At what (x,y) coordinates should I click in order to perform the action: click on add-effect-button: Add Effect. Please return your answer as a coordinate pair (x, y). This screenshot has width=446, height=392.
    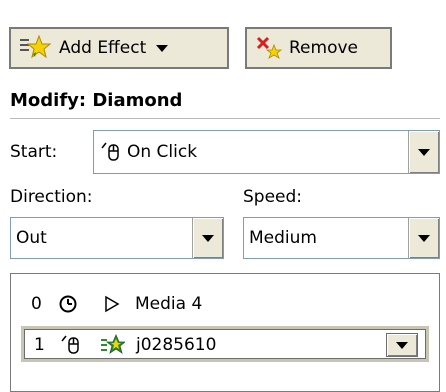
    Looking at the image, I should click on (119, 48).